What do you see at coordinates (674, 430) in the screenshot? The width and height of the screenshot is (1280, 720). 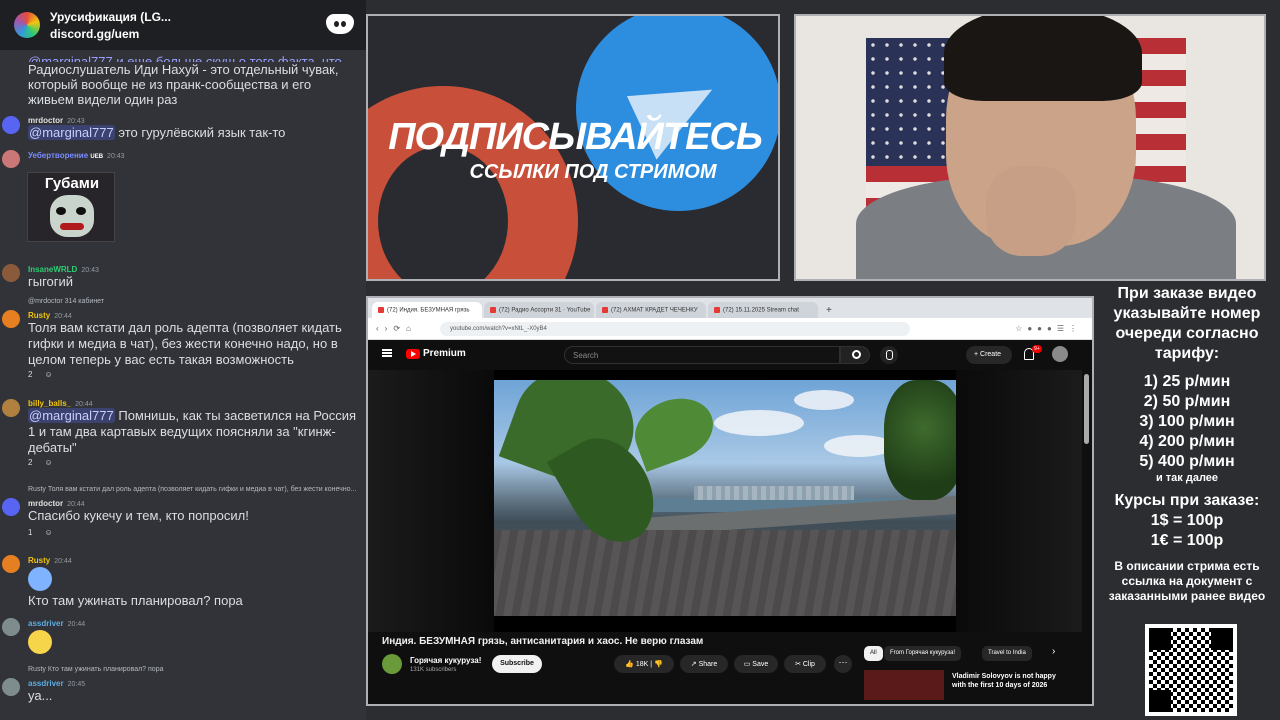 I see `leaf` at bounding box center [674, 430].